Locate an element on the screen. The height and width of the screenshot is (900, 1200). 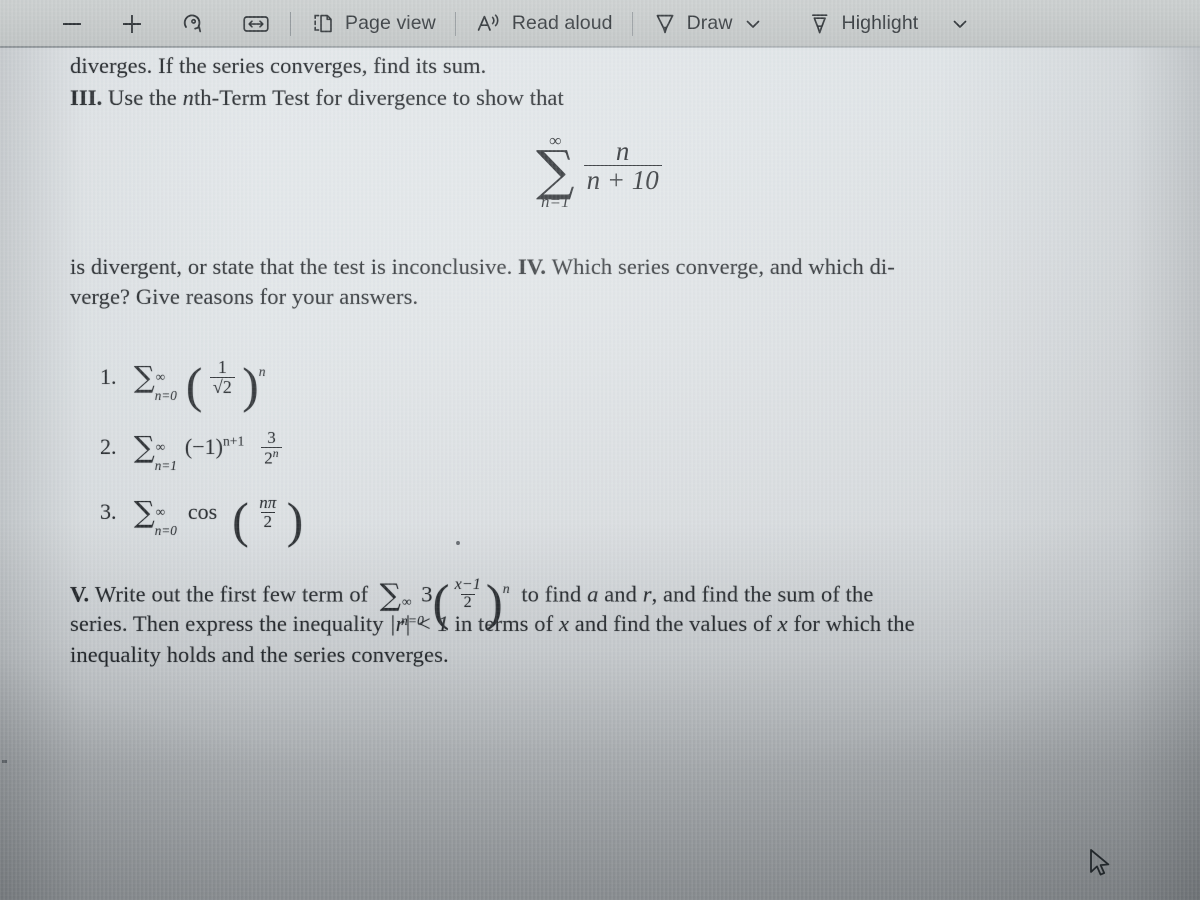
inequality-r-lt-1: |r| < 1 is located at coordinates (419, 623).